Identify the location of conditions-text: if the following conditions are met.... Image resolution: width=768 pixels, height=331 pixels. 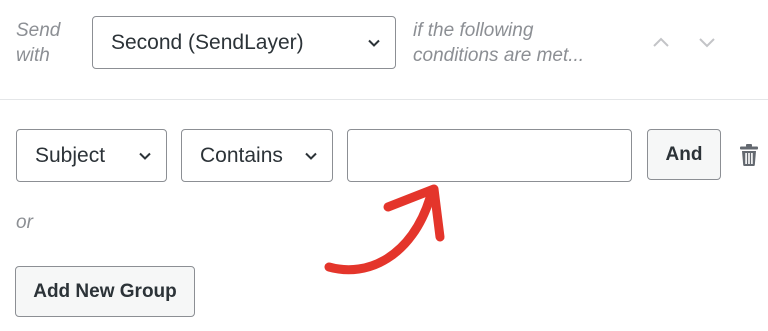
(499, 43).